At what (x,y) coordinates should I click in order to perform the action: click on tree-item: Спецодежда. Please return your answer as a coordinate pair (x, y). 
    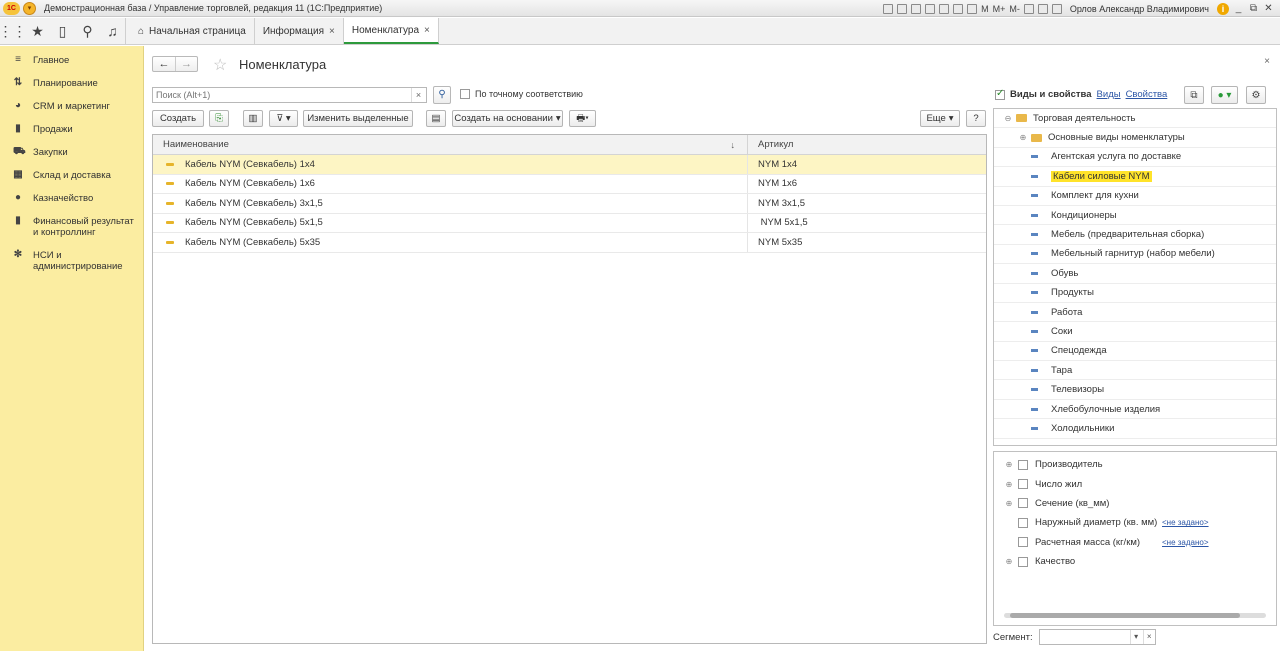
    Looking at the image, I should click on (1135, 352).